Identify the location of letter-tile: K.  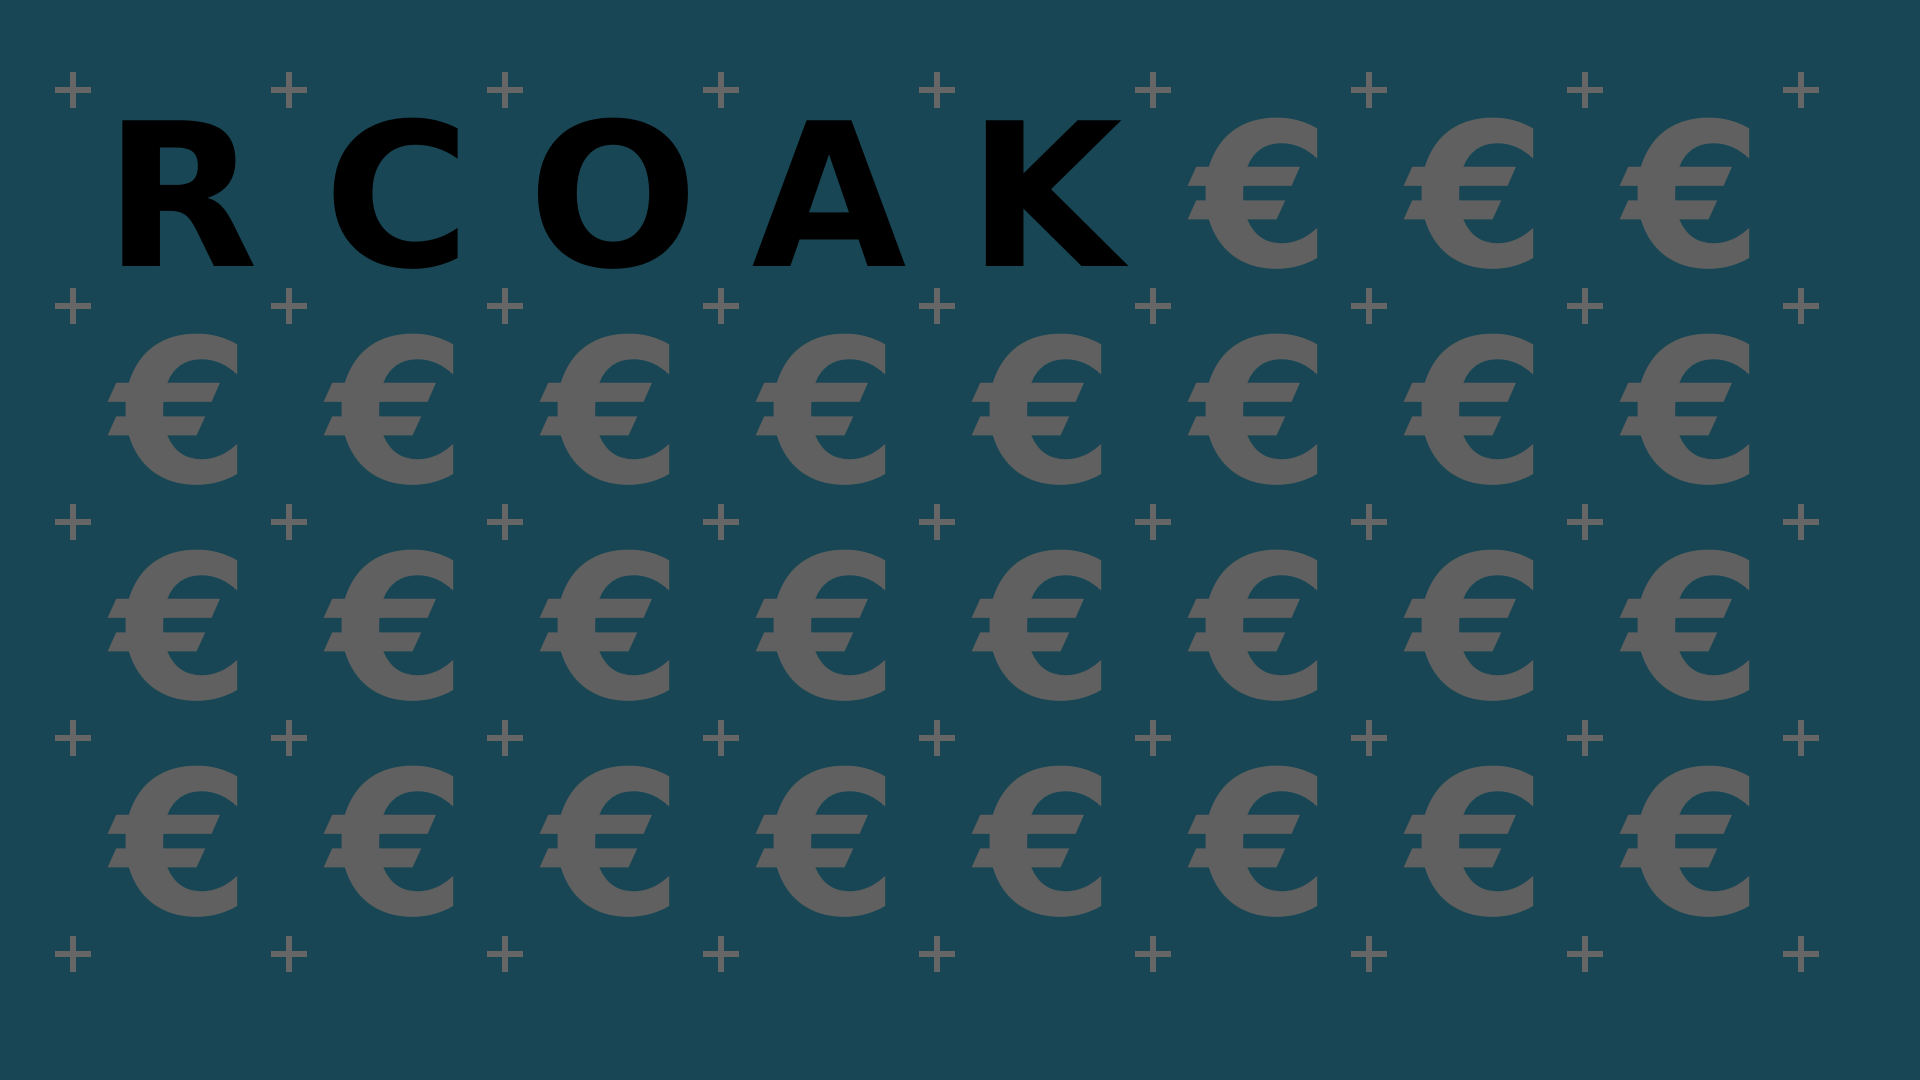
(1045, 198).